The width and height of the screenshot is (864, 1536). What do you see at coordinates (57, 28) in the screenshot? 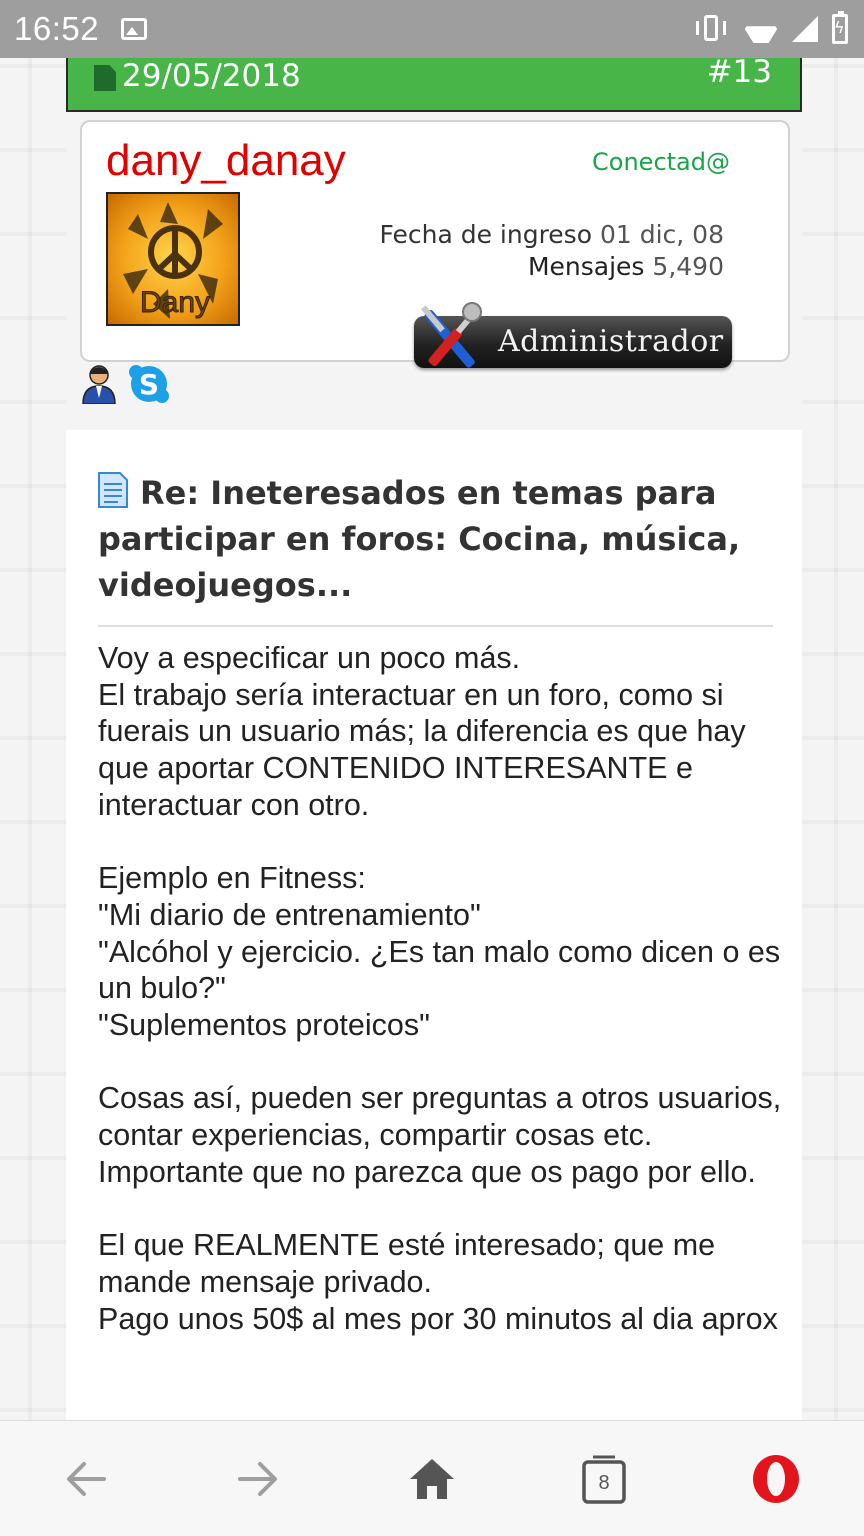
I see `status-time: 16:52` at bounding box center [57, 28].